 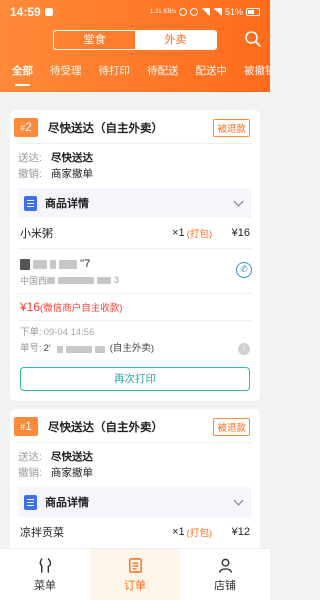 What do you see at coordinates (233, 12) in the screenshot?
I see `battery-percent: 51%` at bounding box center [233, 12].